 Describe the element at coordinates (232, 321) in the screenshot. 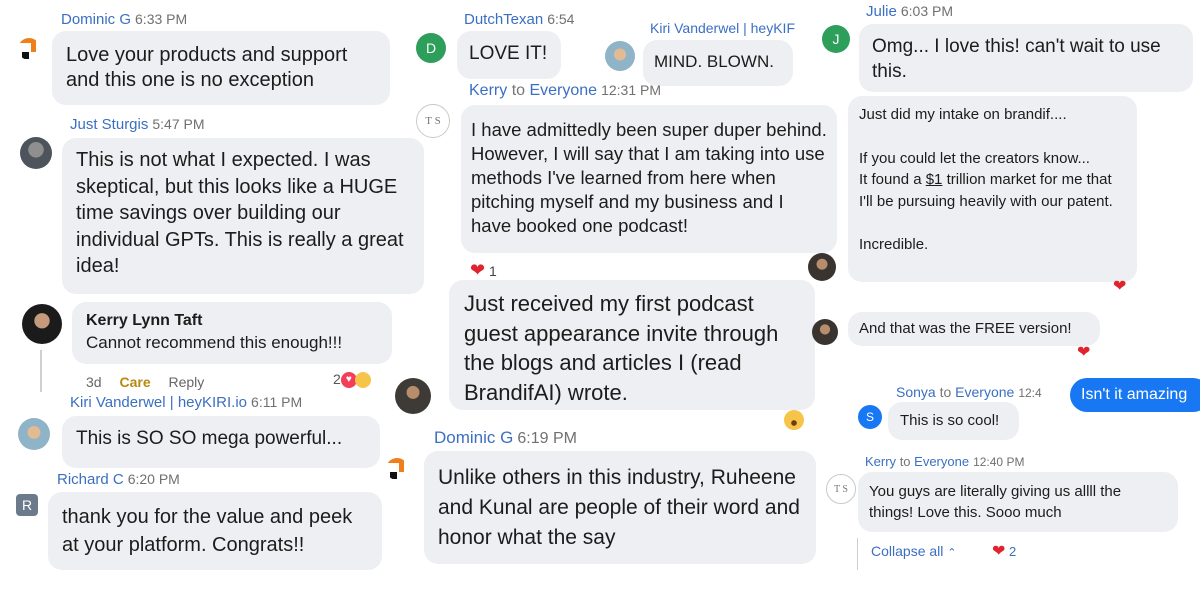

I see `author-name: Kerry Lynn Taft` at that location.